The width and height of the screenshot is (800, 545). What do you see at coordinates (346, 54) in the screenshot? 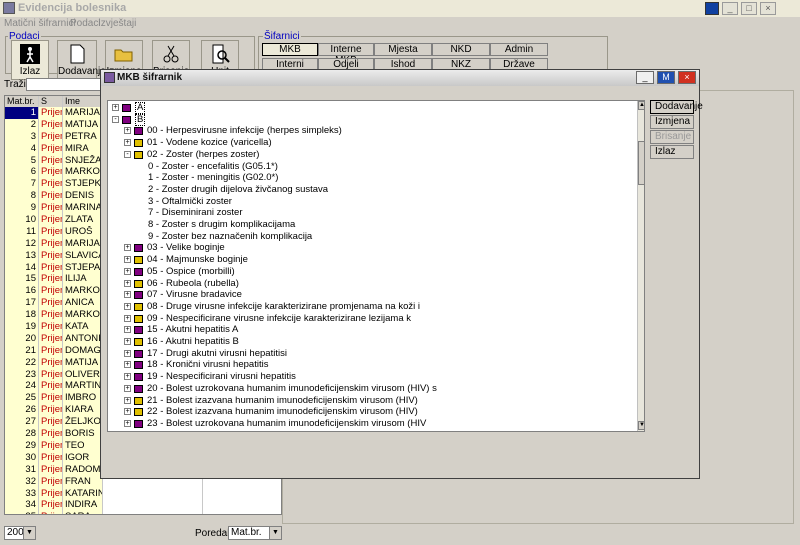
I see `interne-mkb-button: Interne MKB` at bounding box center [346, 54].